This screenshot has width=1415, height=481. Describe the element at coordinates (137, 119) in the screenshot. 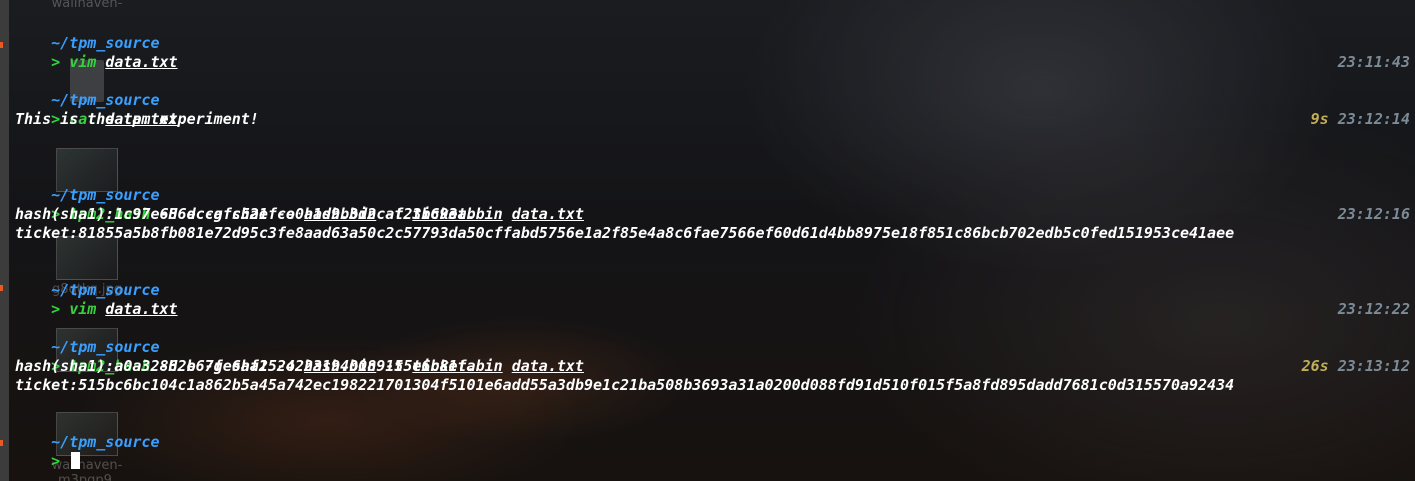

I see `output-line: This is the tpm experiment!` at that location.